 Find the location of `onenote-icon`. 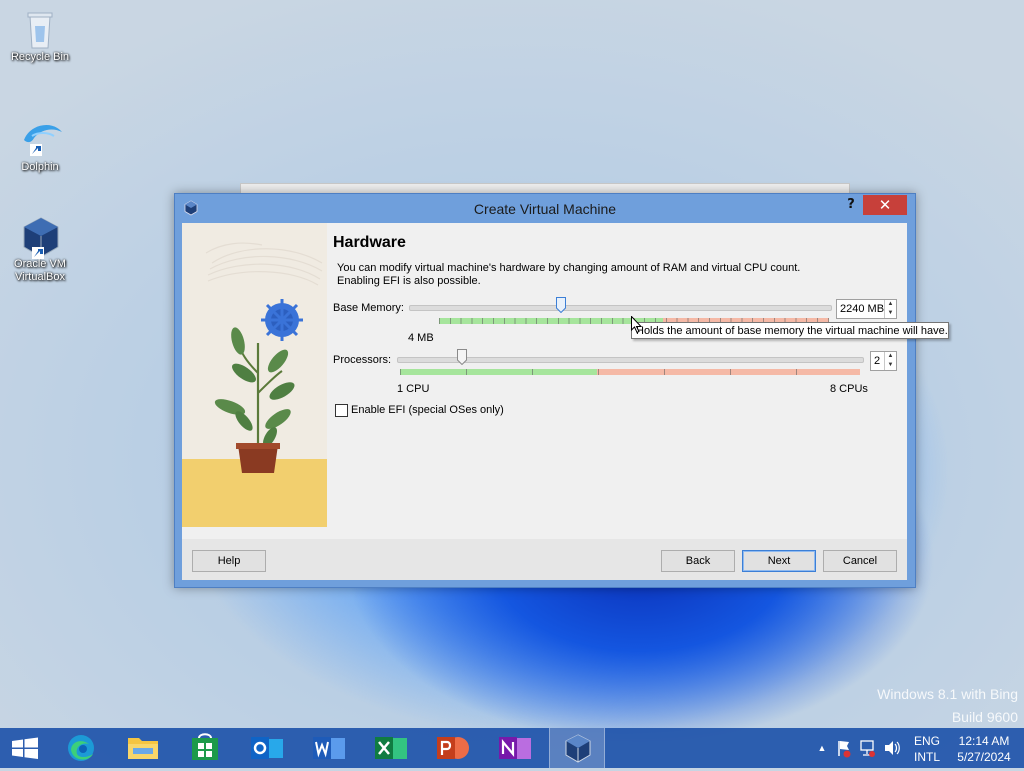

onenote-icon is located at coordinates (515, 748).